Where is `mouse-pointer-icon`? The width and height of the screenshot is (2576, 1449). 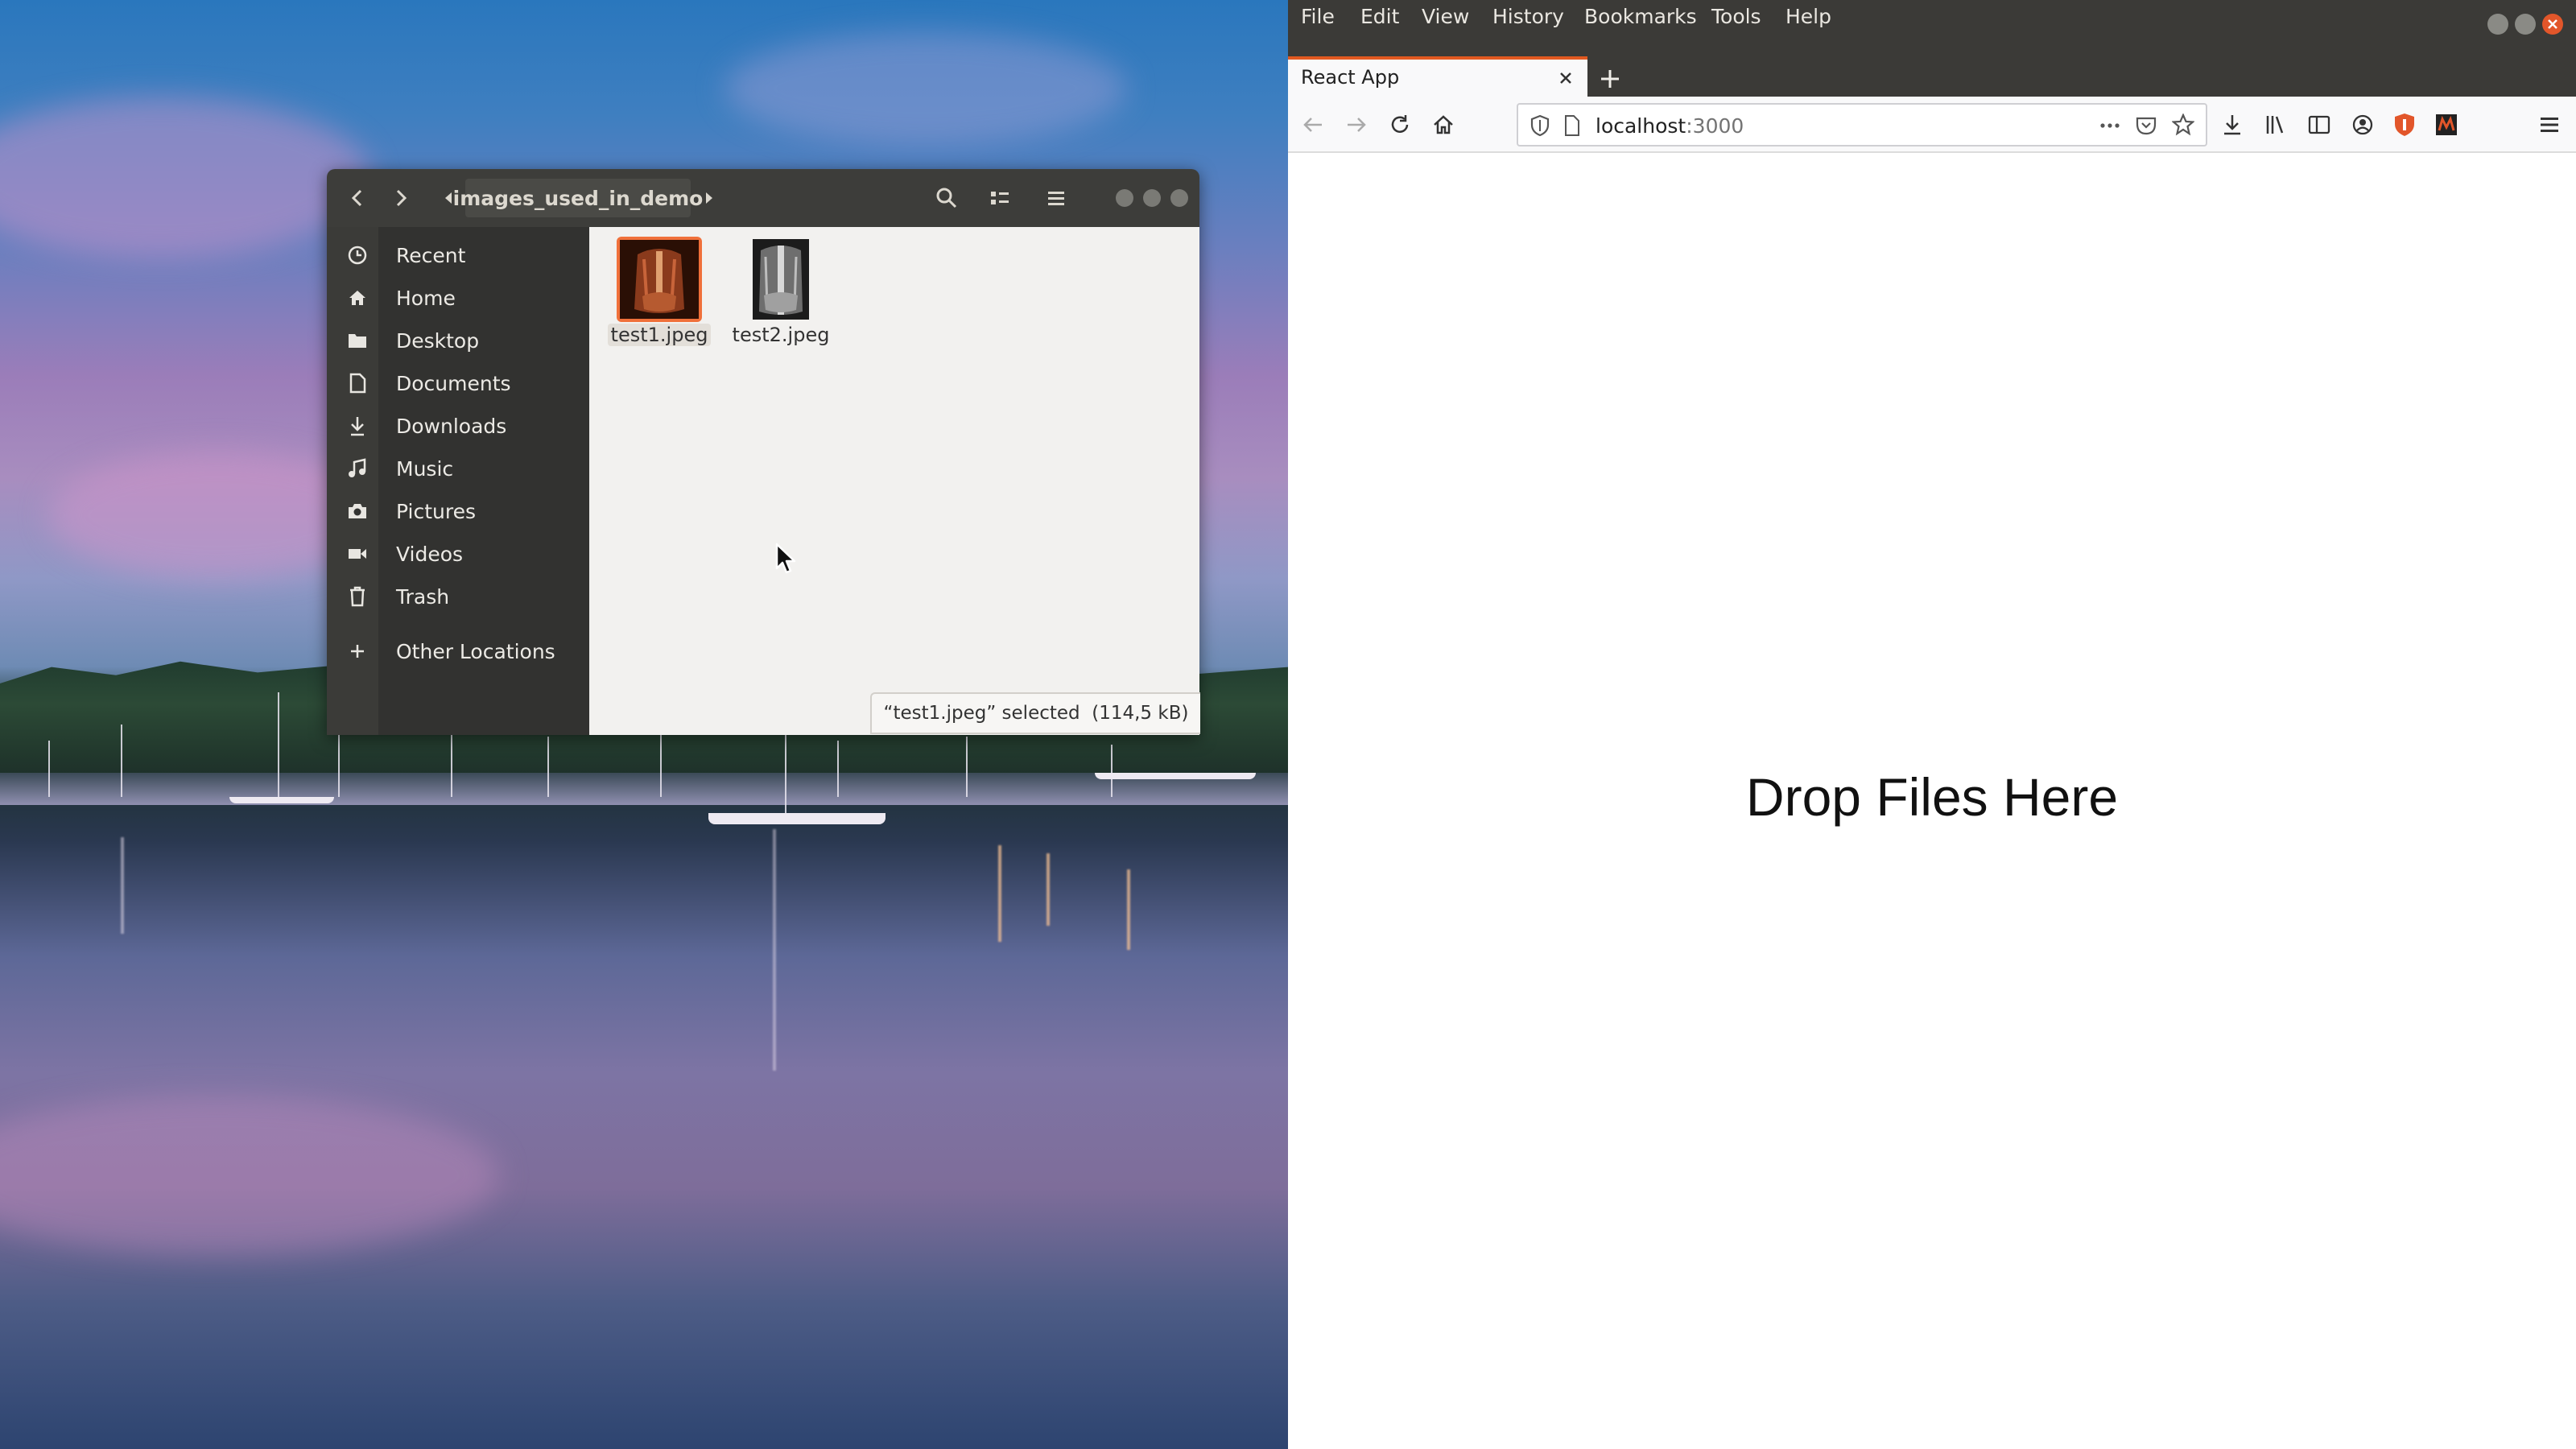 mouse-pointer-icon is located at coordinates (785, 558).